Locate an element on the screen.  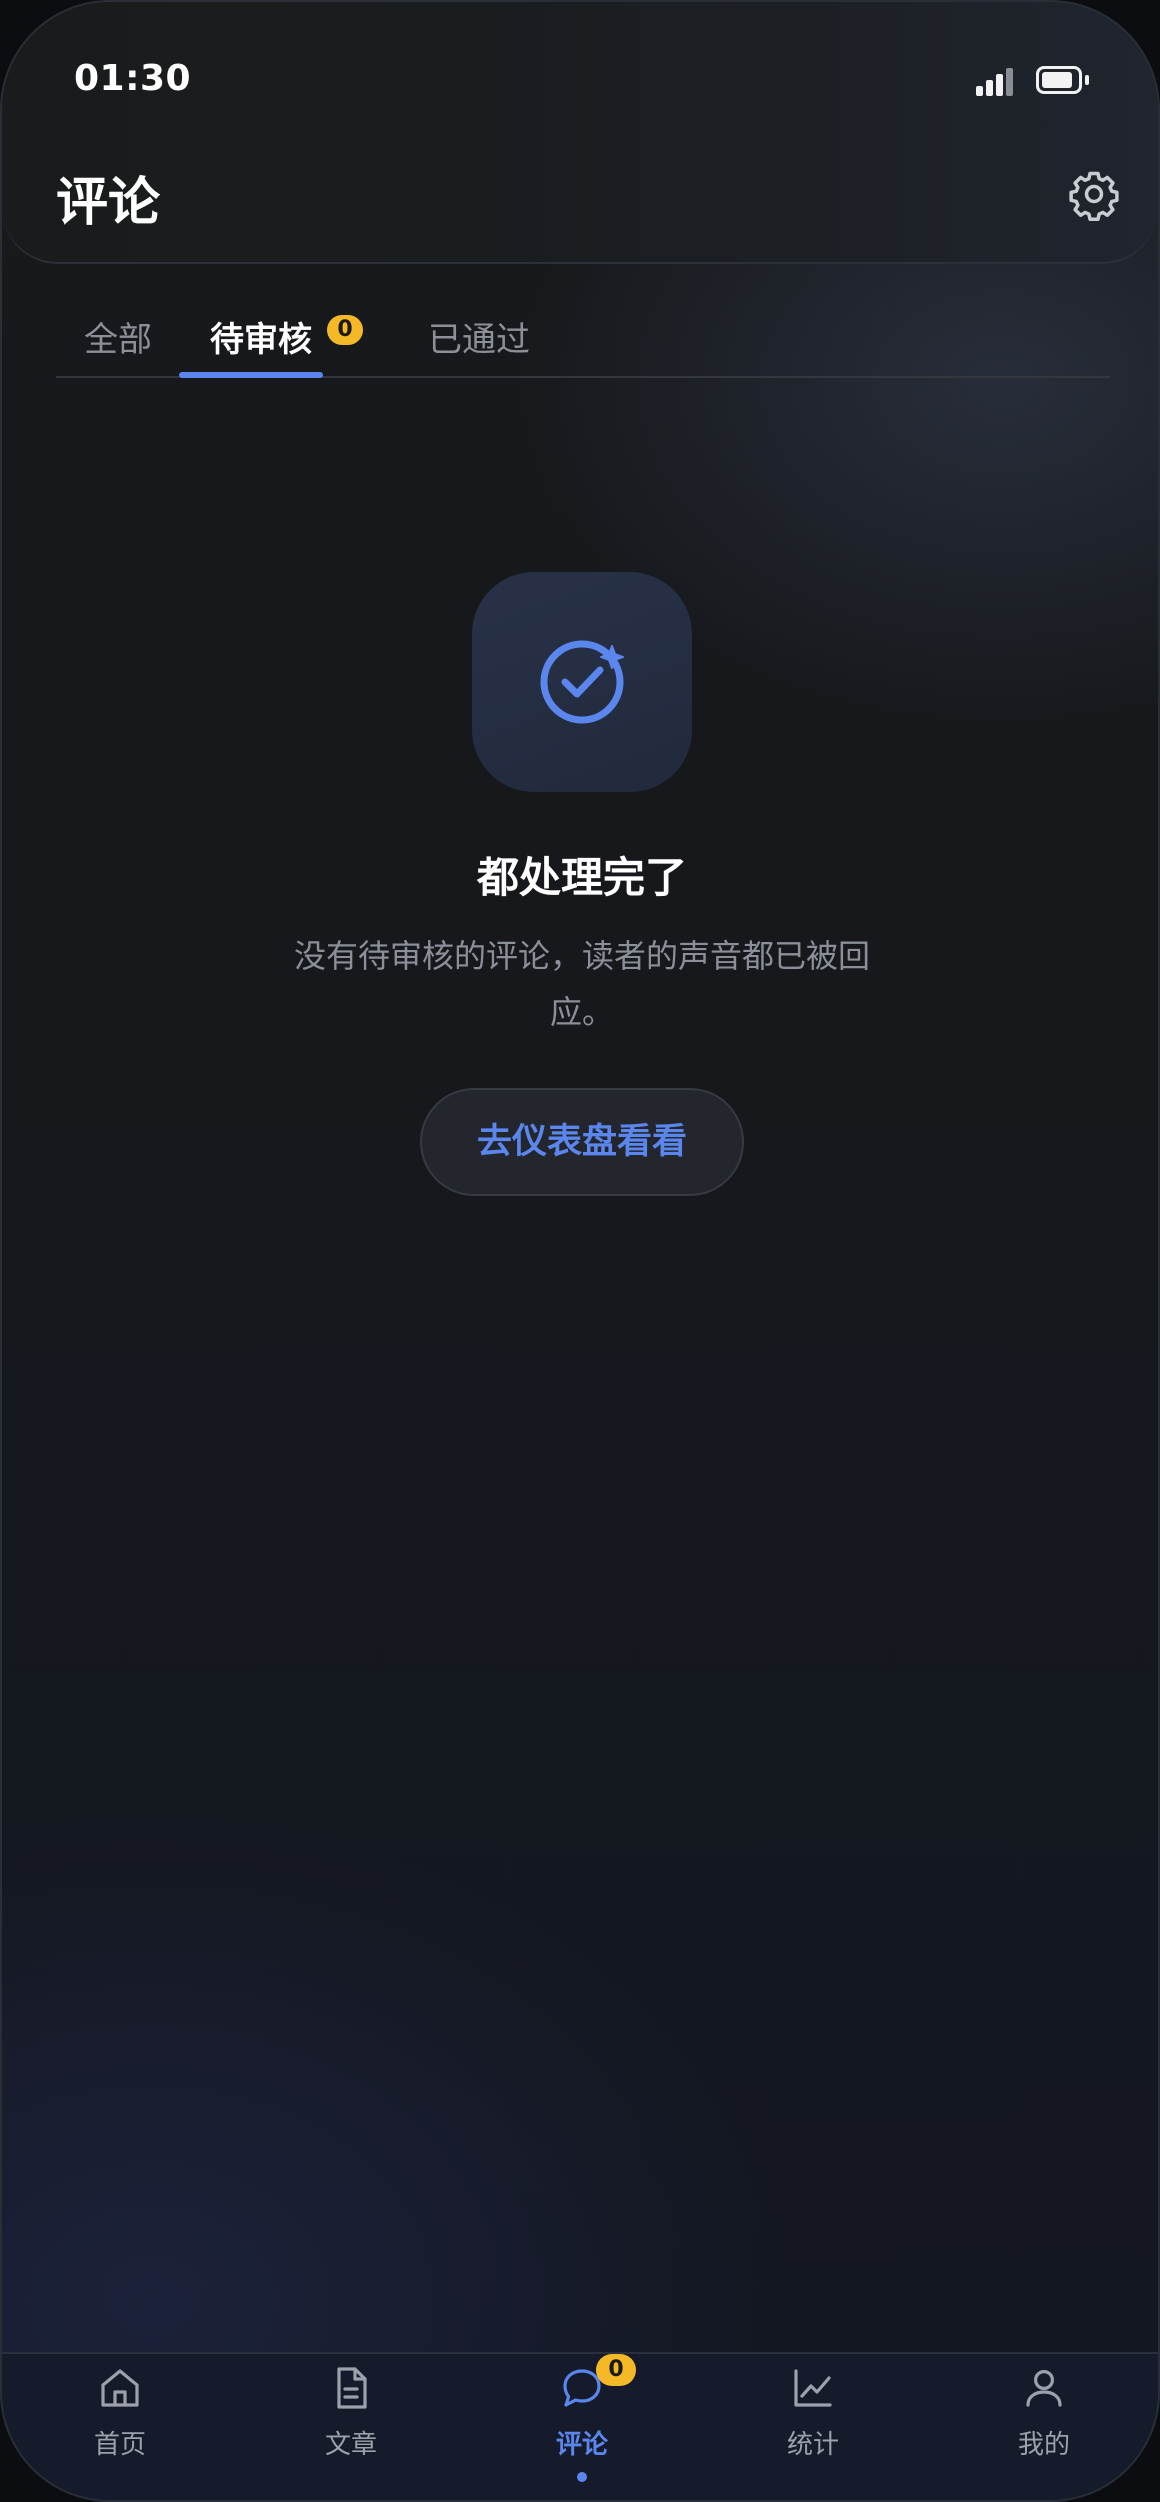
empty-state-description-line2: 应。 is located at coordinates (581, 1012).